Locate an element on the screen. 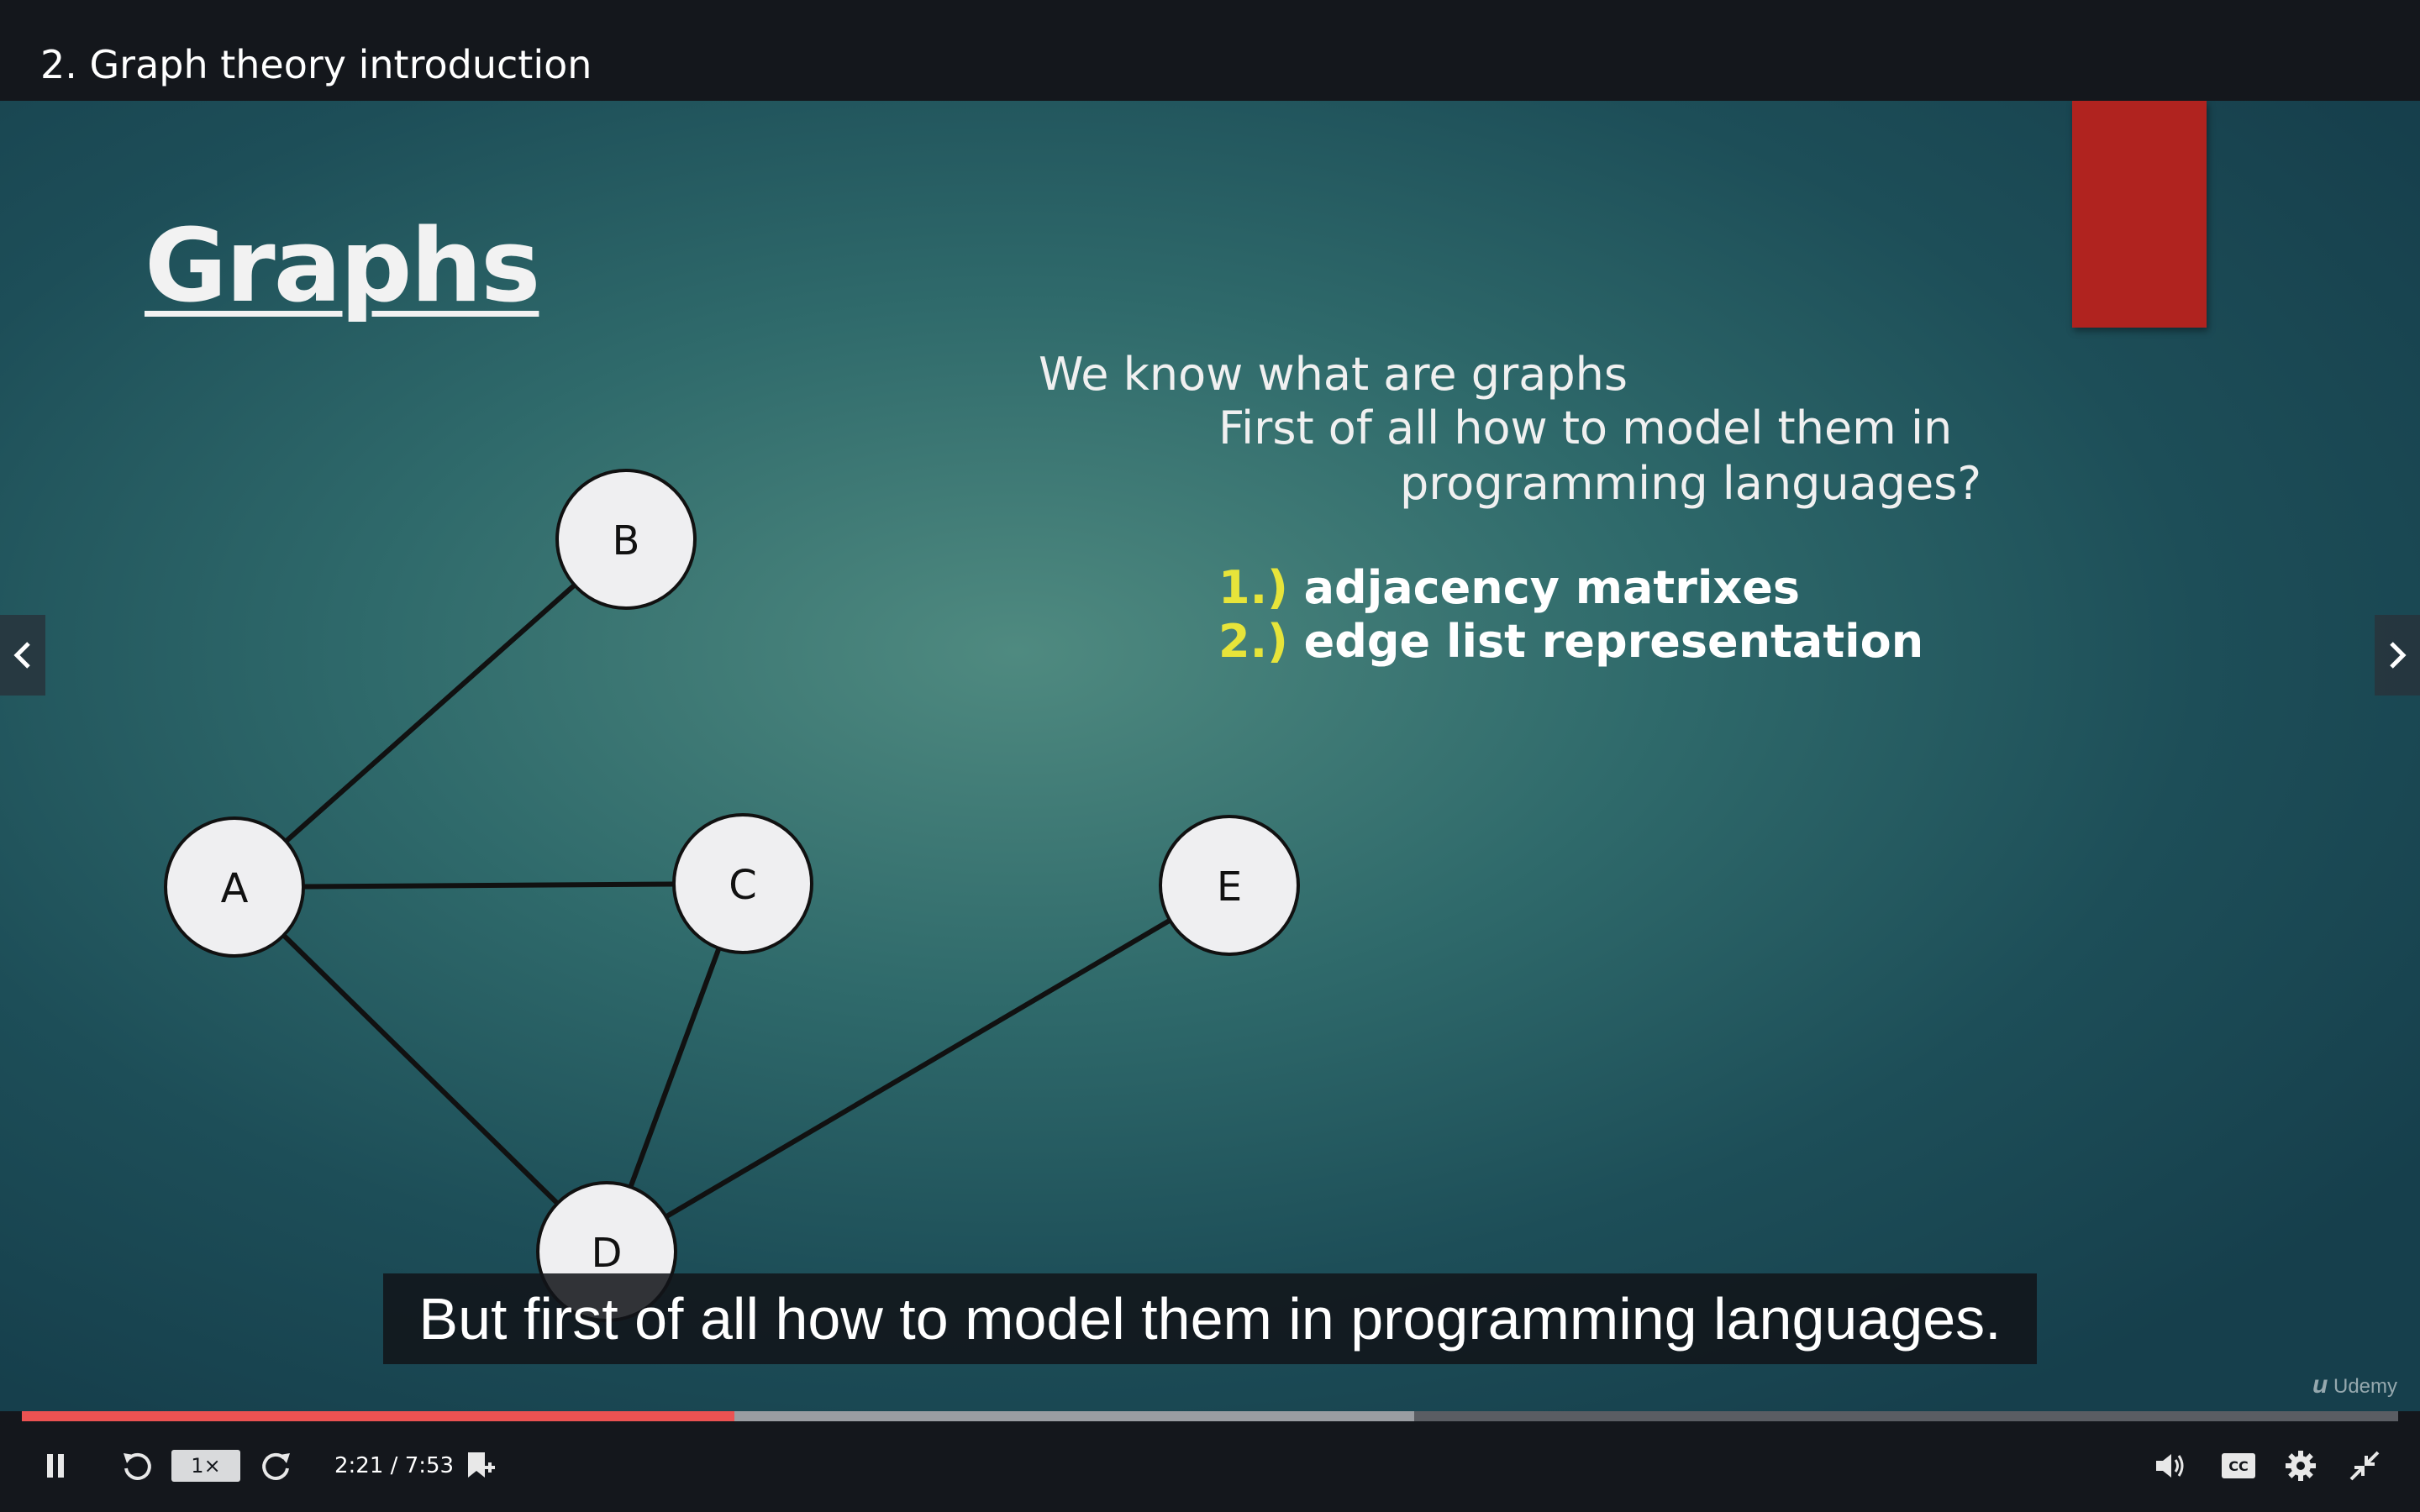 This screenshot has height=1512, width=2420. edge-a-c is located at coordinates (489, 885).